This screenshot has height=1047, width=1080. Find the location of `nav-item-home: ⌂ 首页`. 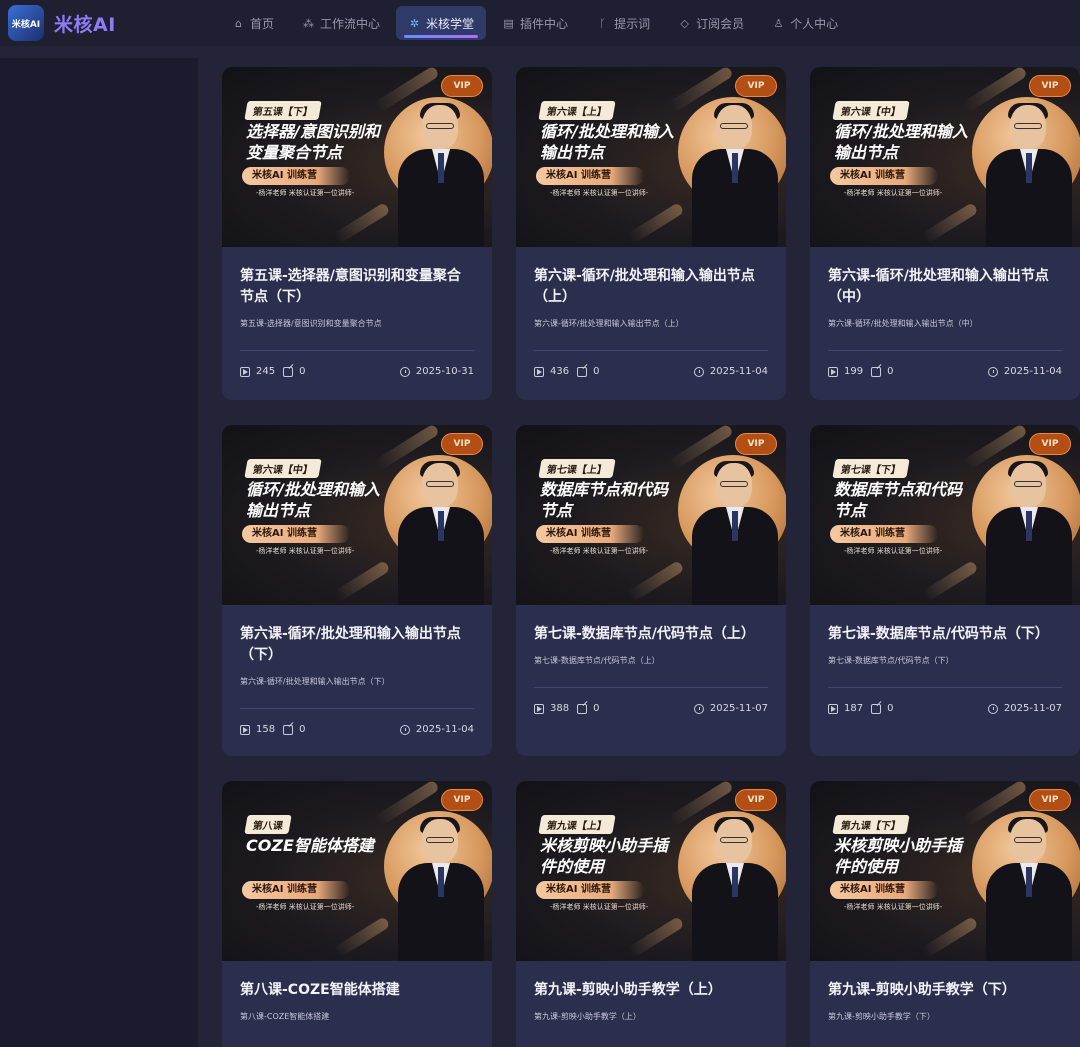

nav-item-home: ⌂ 首页 is located at coordinates (253, 23).